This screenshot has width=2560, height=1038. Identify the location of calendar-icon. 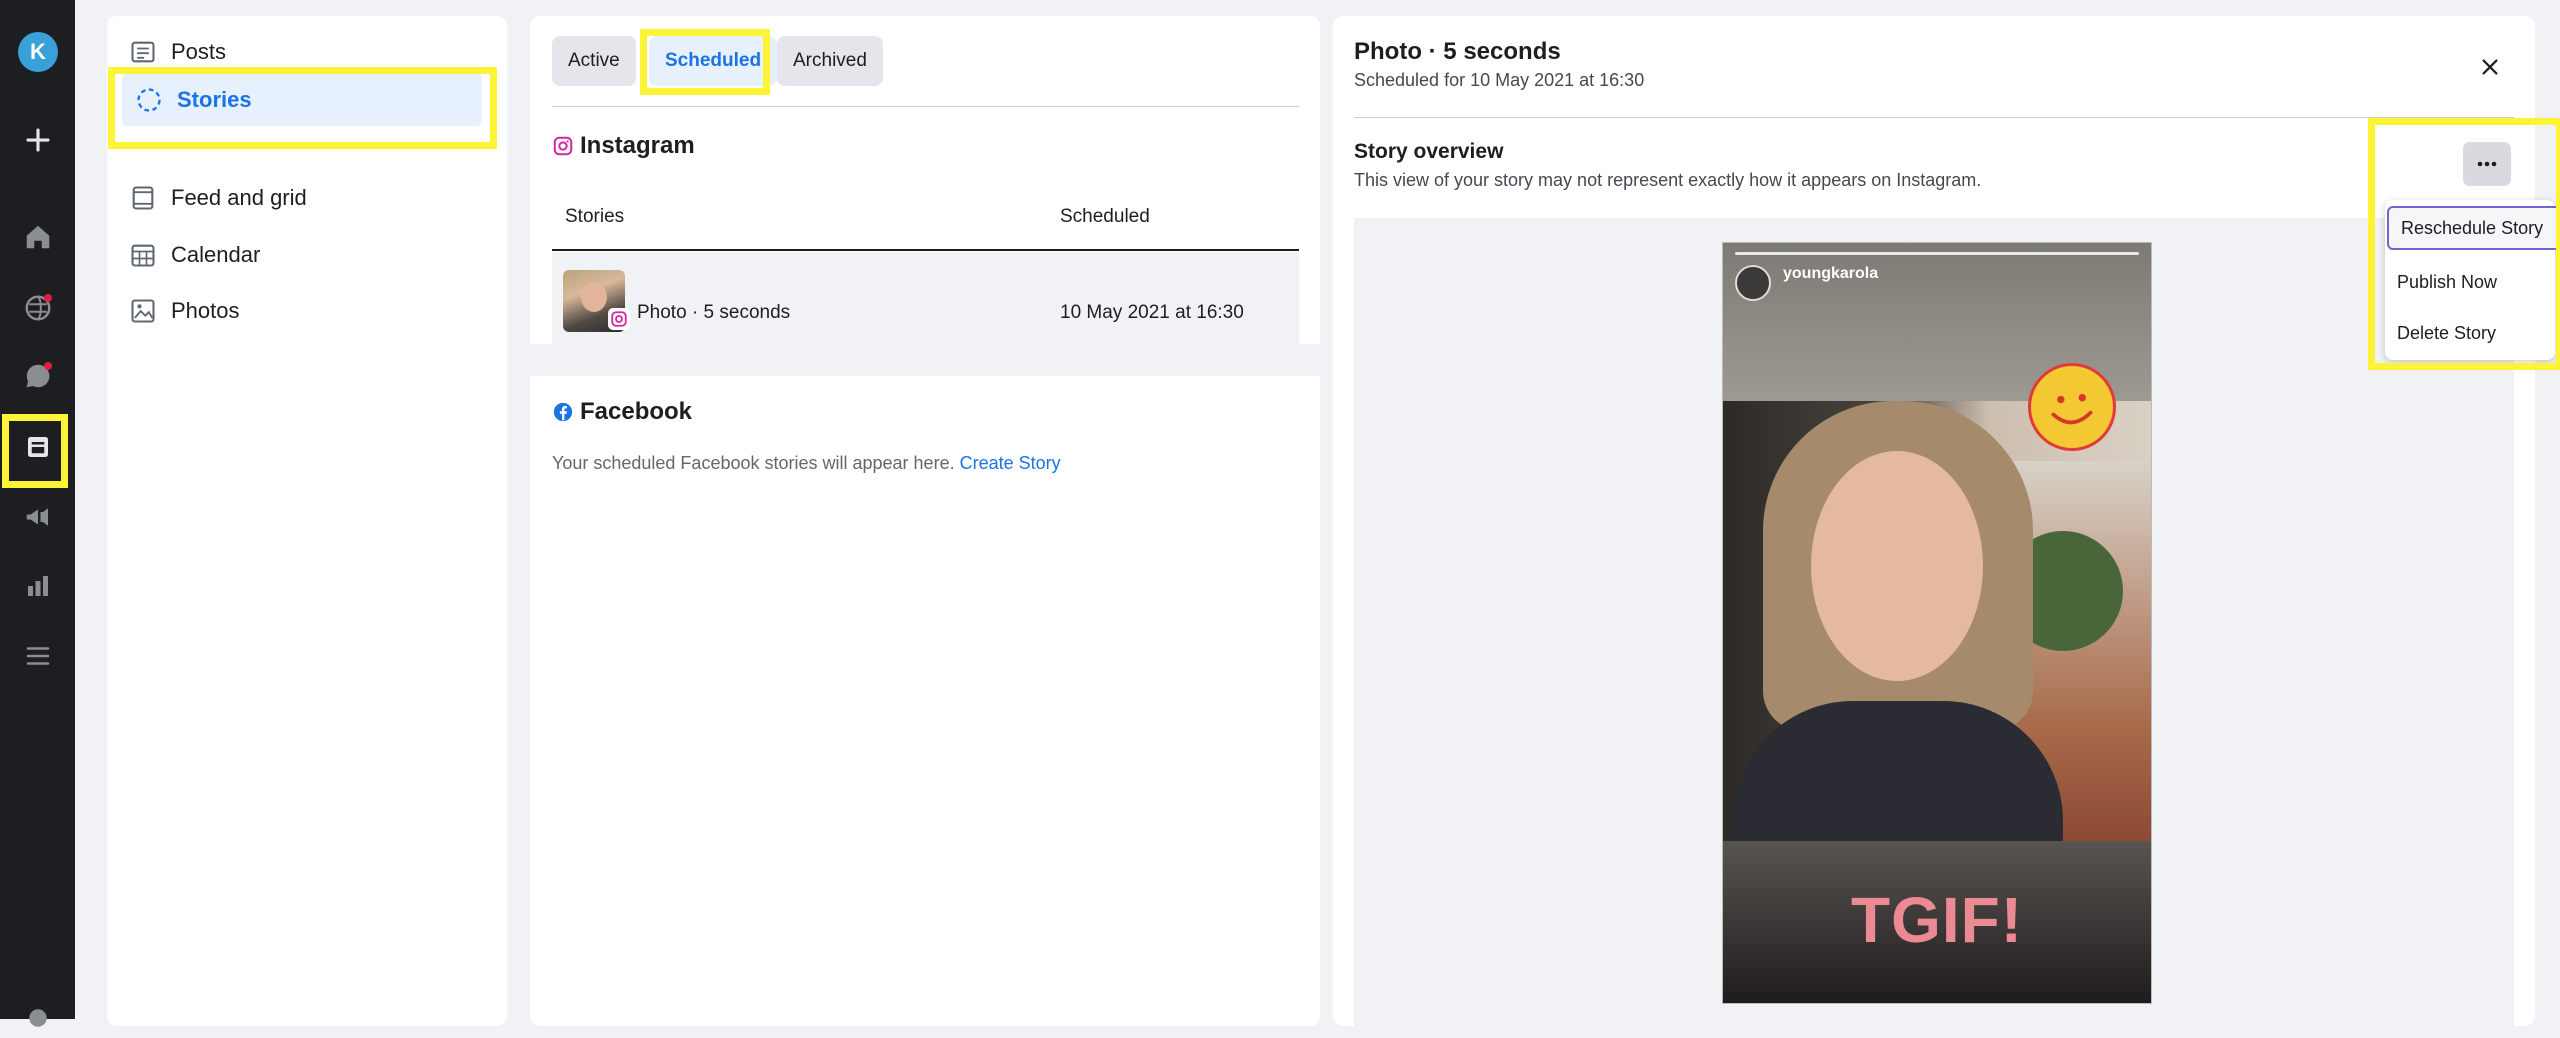
(143, 255).